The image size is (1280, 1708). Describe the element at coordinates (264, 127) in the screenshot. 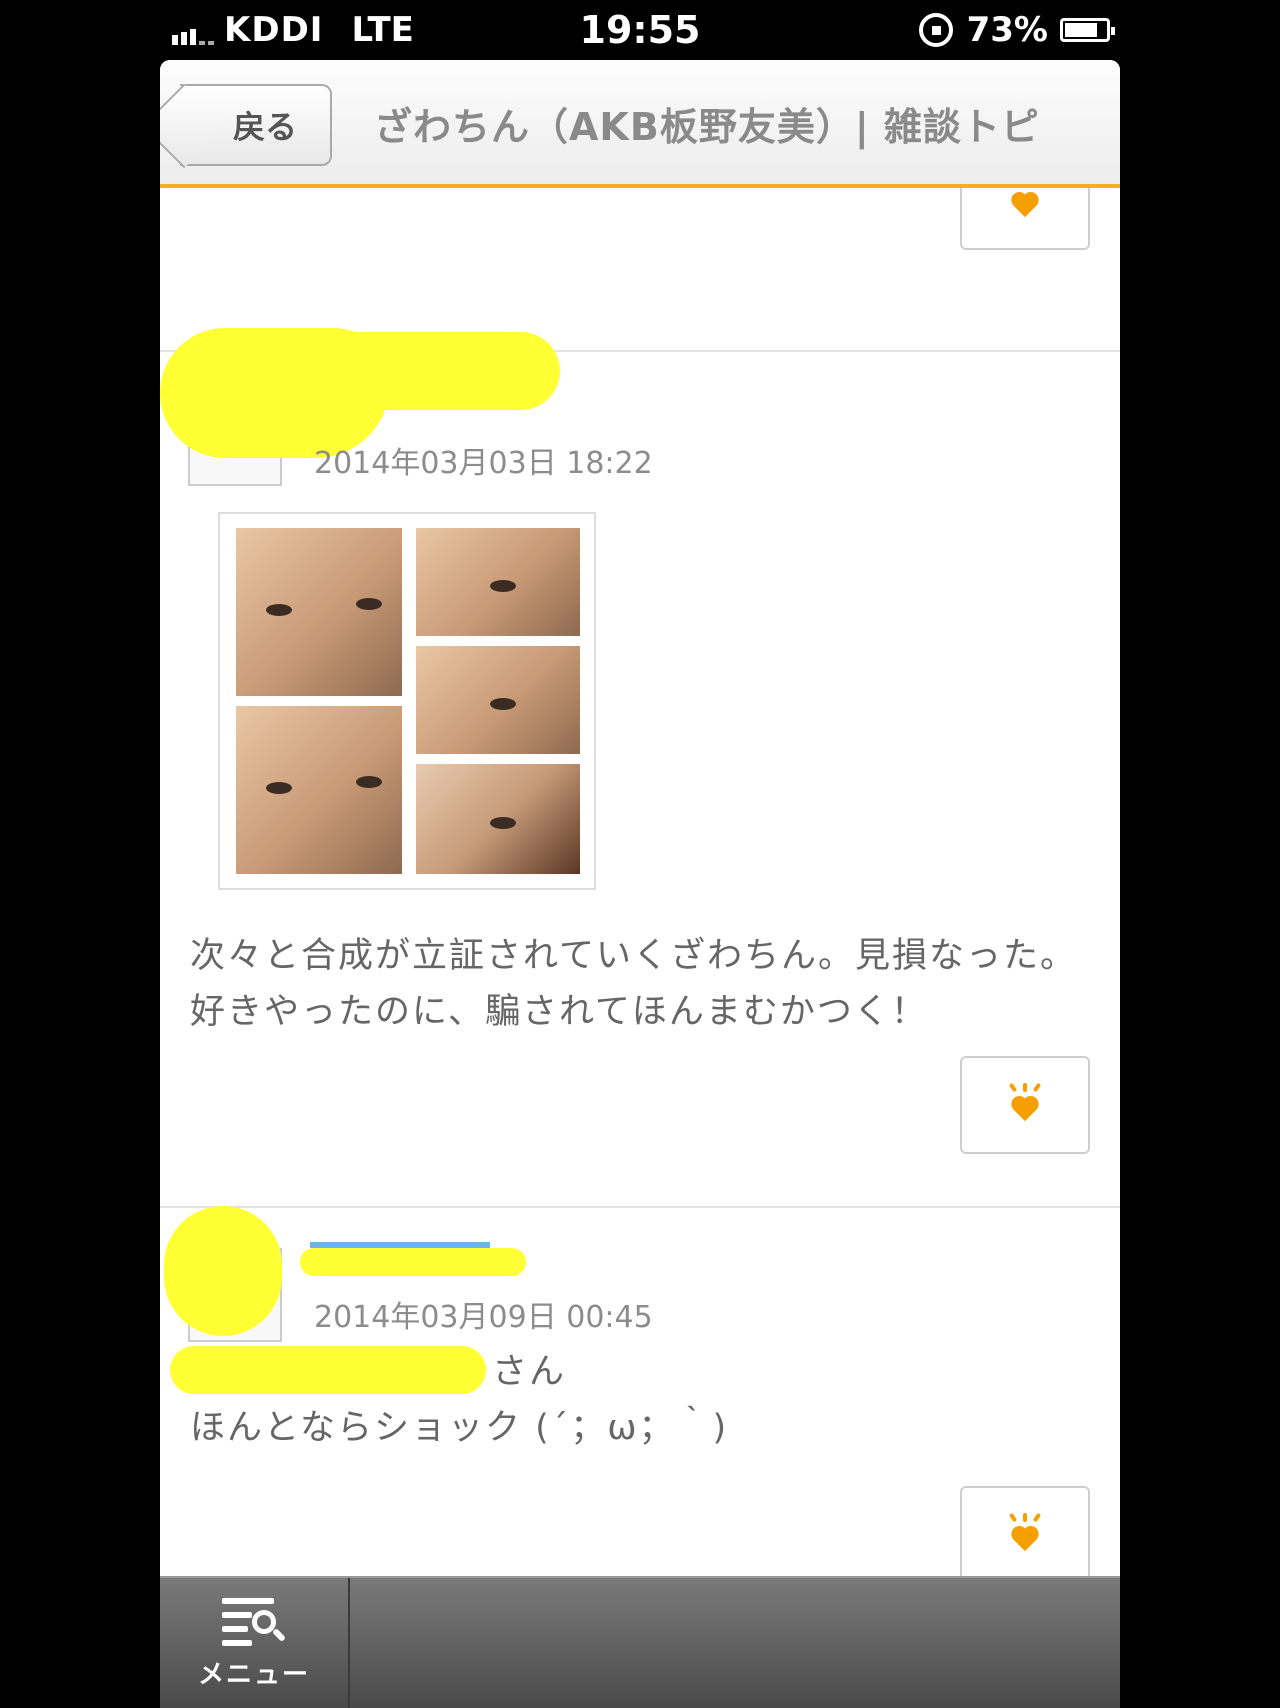

I see `back-label: 戻る` at that location.